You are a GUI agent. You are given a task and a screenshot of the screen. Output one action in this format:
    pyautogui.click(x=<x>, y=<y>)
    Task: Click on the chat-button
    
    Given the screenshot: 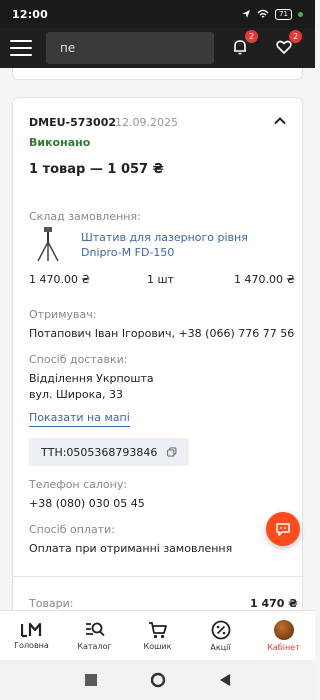 What is the action you would take?
    pyautogui.click(x=283, y=529)
    